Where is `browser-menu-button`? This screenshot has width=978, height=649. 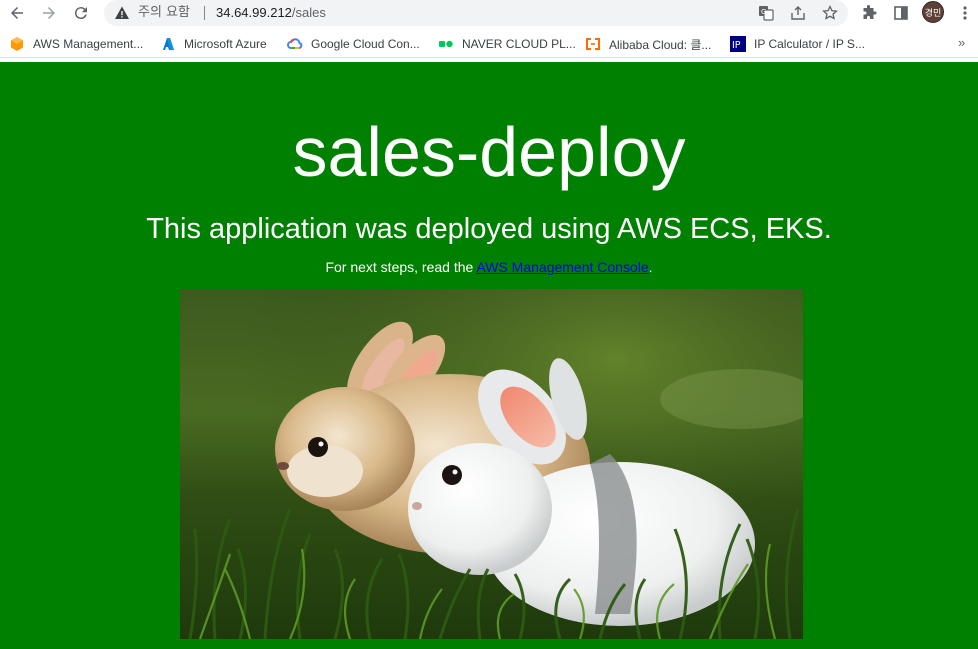
browser-menu-button is located at coordinates (965, 13).